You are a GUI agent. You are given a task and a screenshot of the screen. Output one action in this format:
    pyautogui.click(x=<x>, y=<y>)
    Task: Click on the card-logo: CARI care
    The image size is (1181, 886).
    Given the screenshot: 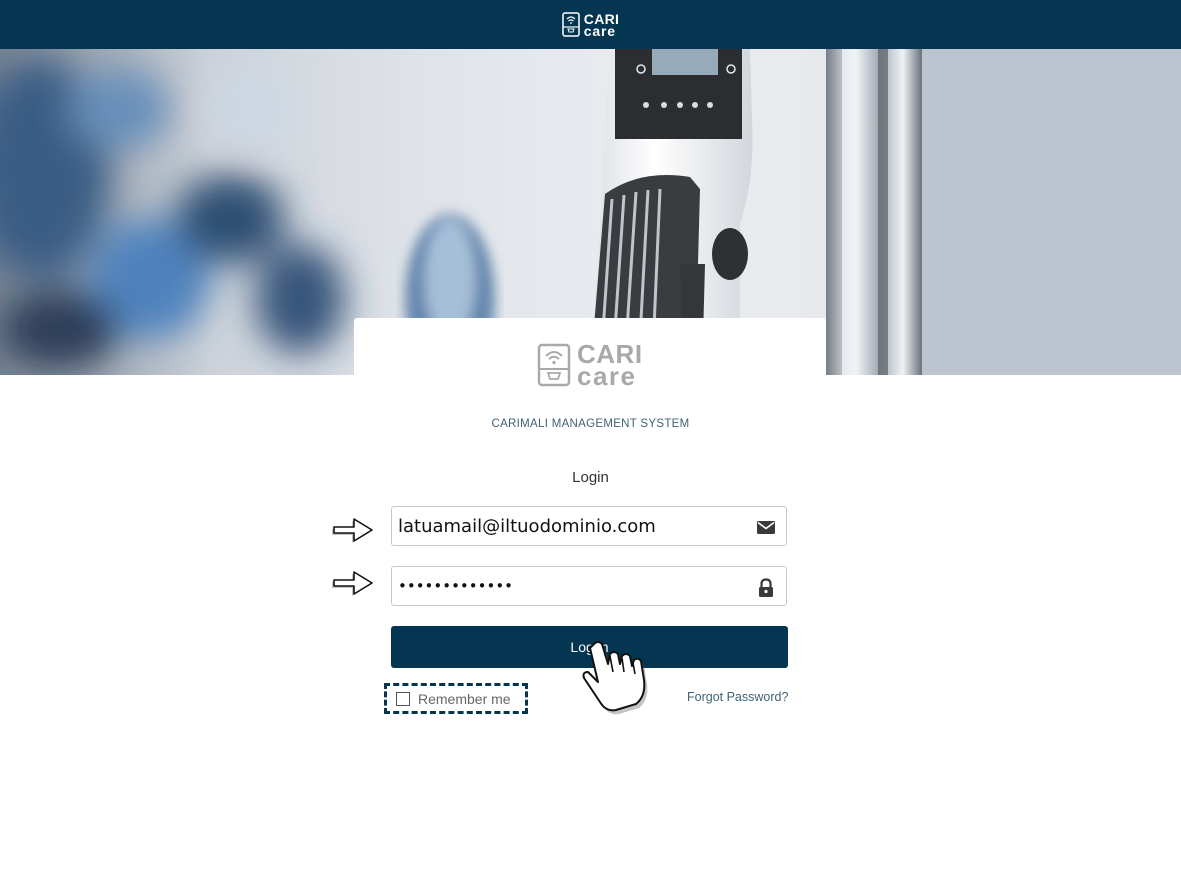 What is the action you would take?
    pyautogui.click(x=590, y=366)
    